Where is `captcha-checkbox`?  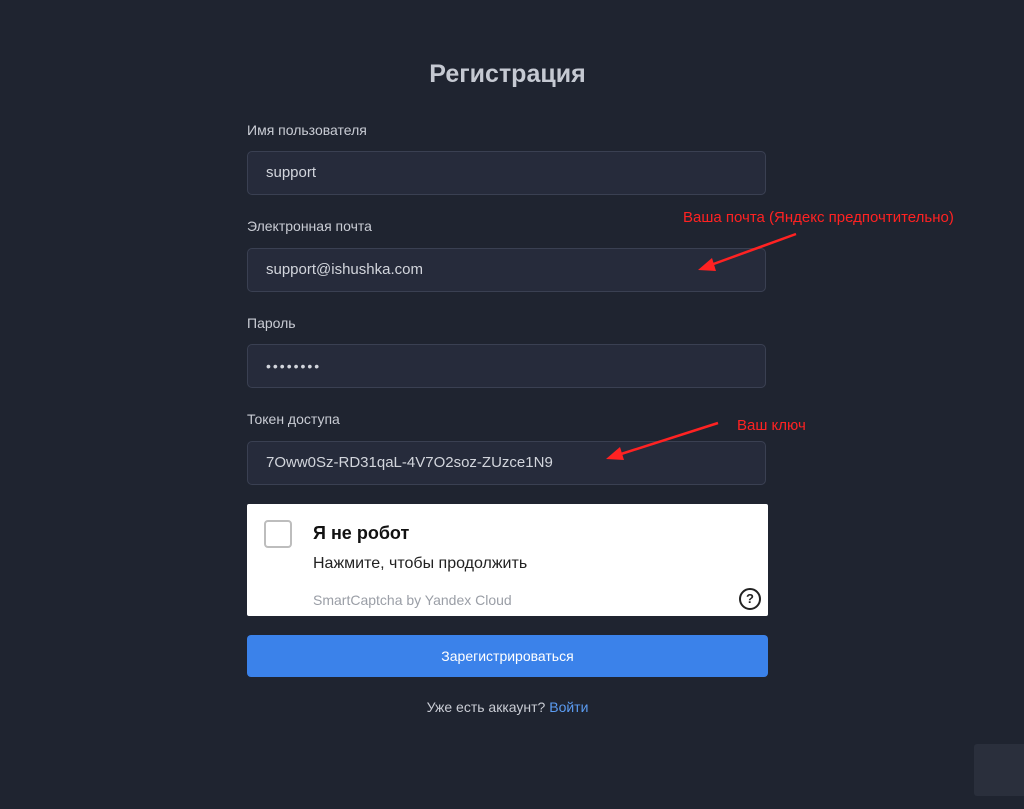
captcha-checkbox is located at coordinates (278, 534).